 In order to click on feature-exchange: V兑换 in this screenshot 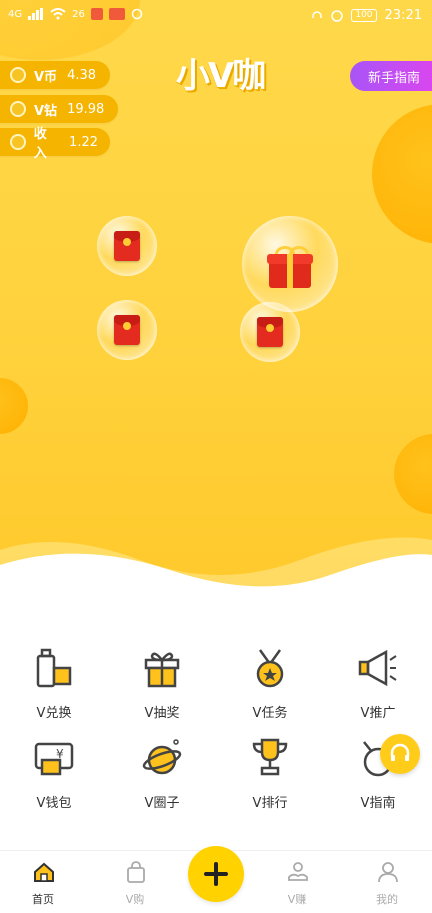, I will do `click(54, 680)`.